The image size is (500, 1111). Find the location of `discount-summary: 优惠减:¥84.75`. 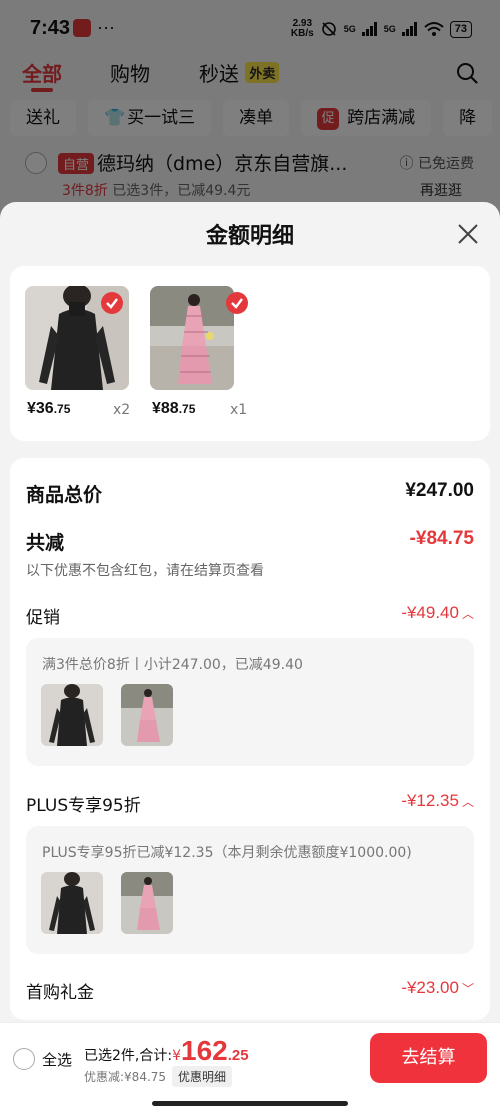

discount-summary: 优惠减:¥84.75 is located at coordinates (125, 1077).